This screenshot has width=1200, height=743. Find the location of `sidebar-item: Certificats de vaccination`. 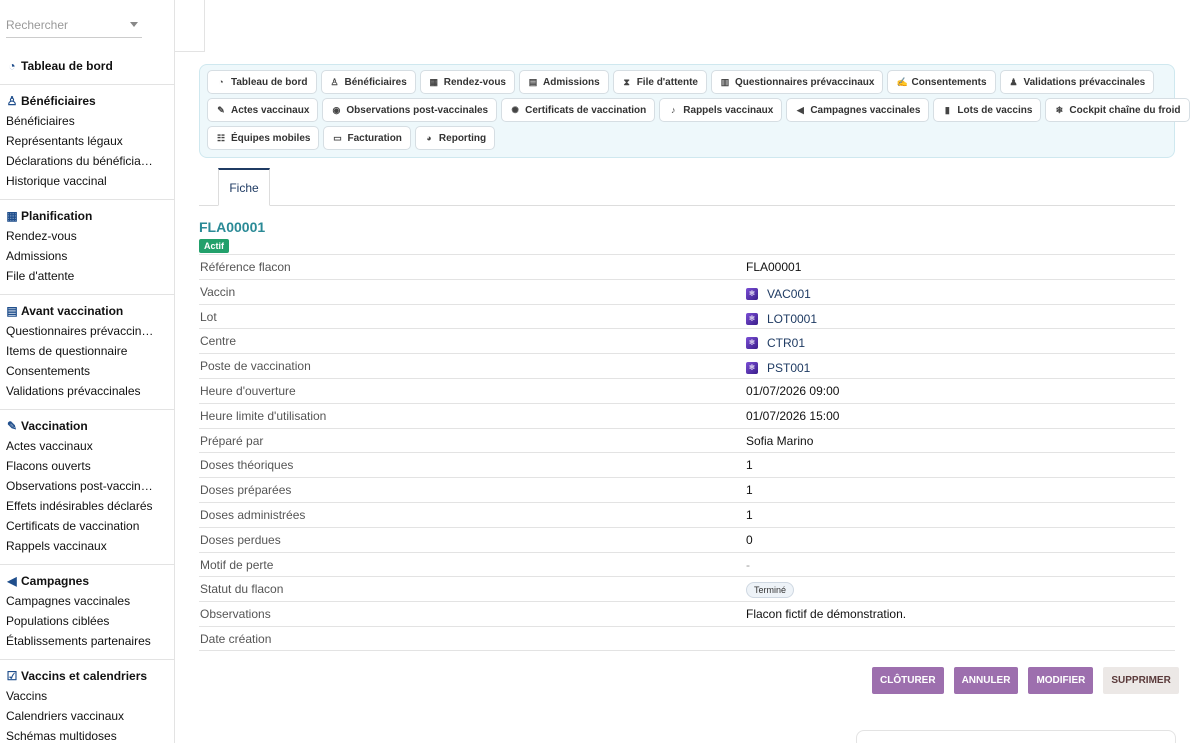

sidebar-item: Certificats de vaccination is located at coordinates (87, 526).